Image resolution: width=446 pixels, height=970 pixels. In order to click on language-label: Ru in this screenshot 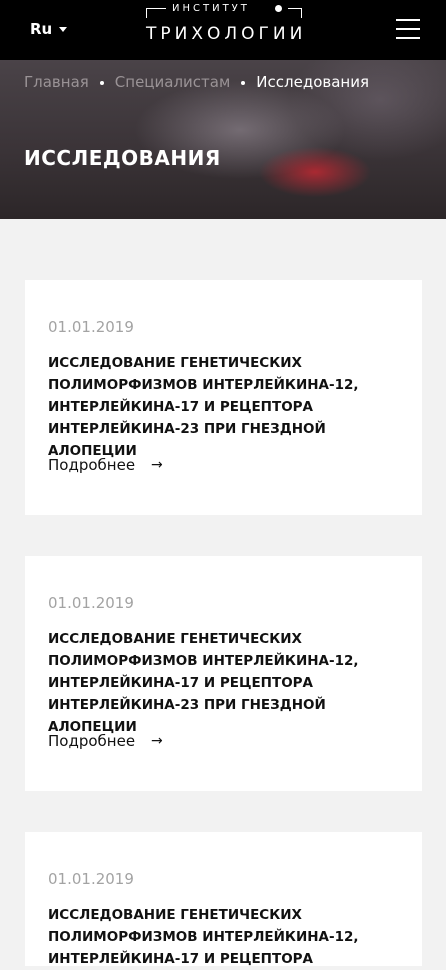, I will do `click(41, 29)`.